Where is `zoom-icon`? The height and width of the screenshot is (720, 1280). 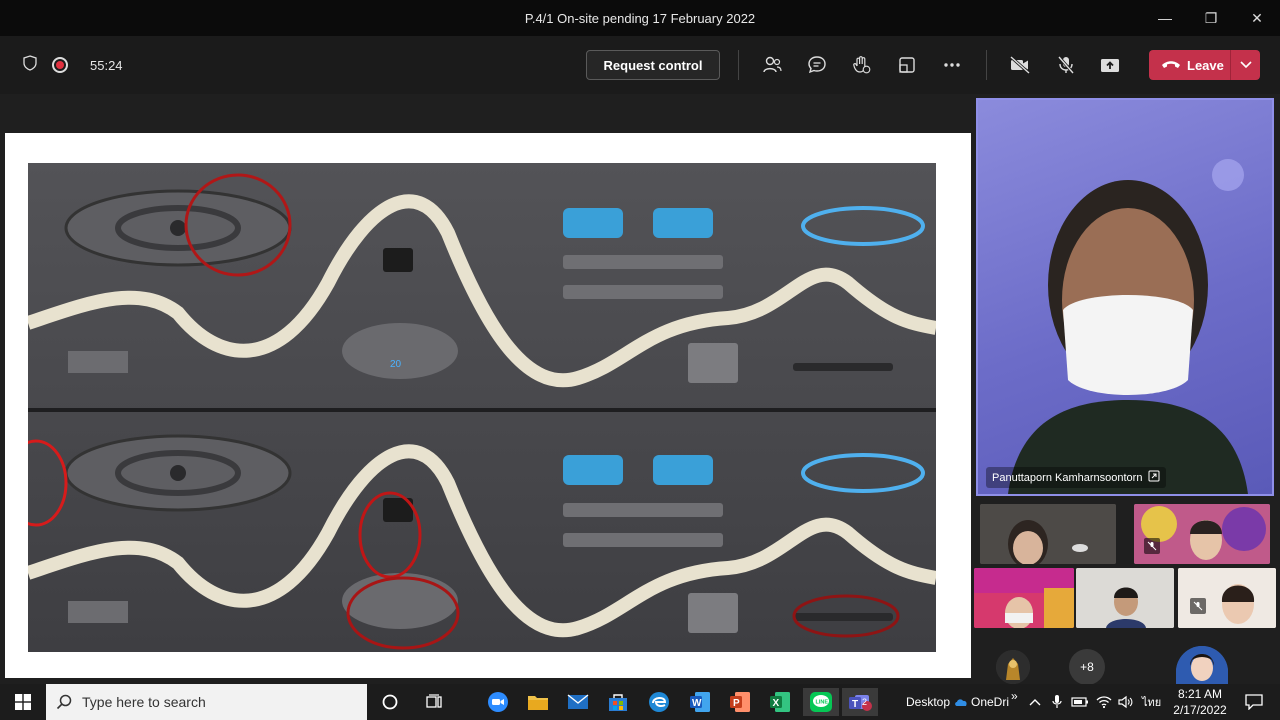
zoom-icon is located at coordinates (498, 702).